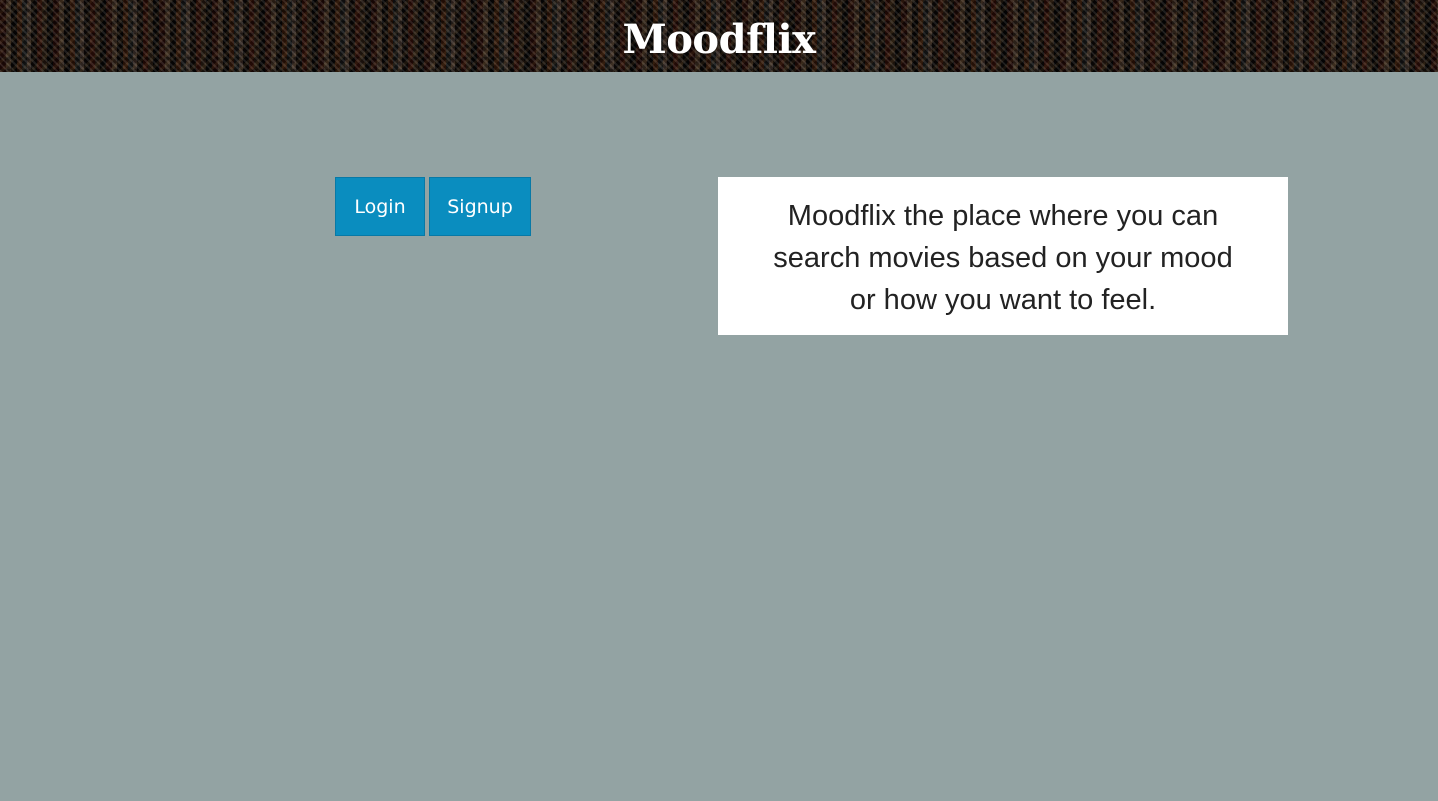 Image resolution: width=1438 pixels, height=801 pixels. Describe the element at coordinates (480, 206) in the screenshot. I see `signup-button: Signup` at that location.